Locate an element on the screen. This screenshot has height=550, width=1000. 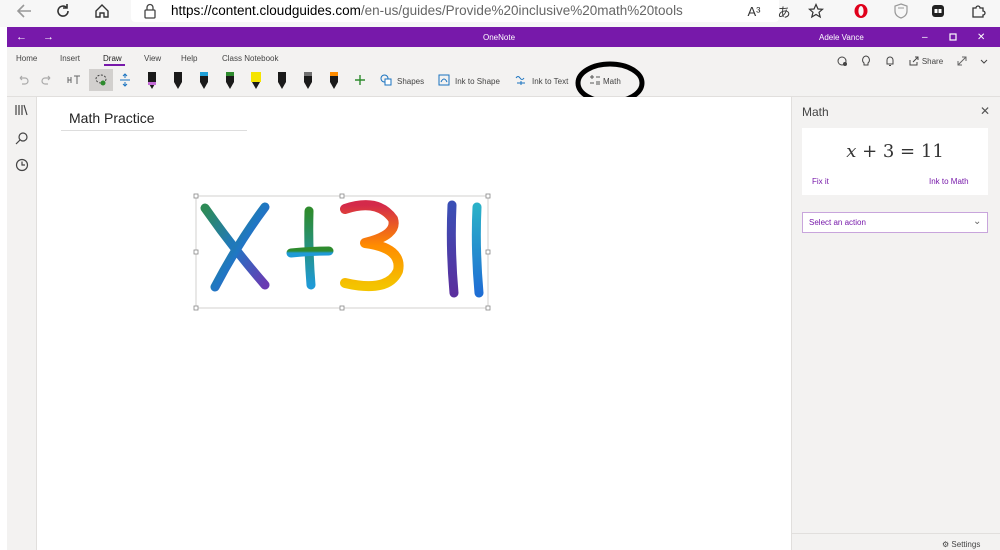
favorites-icon is located at coordinates (816, 11).